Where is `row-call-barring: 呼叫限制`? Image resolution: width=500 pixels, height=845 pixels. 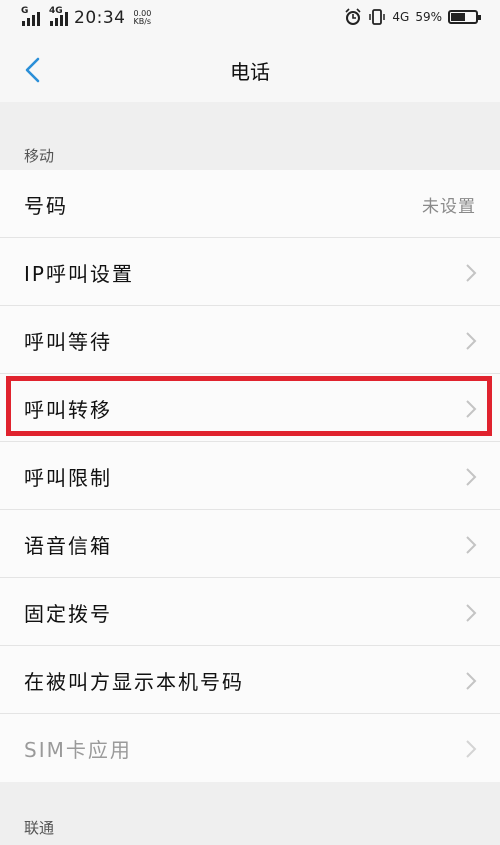
row-call-barring: 呼叫限制 is located at coordinates (250, 476).